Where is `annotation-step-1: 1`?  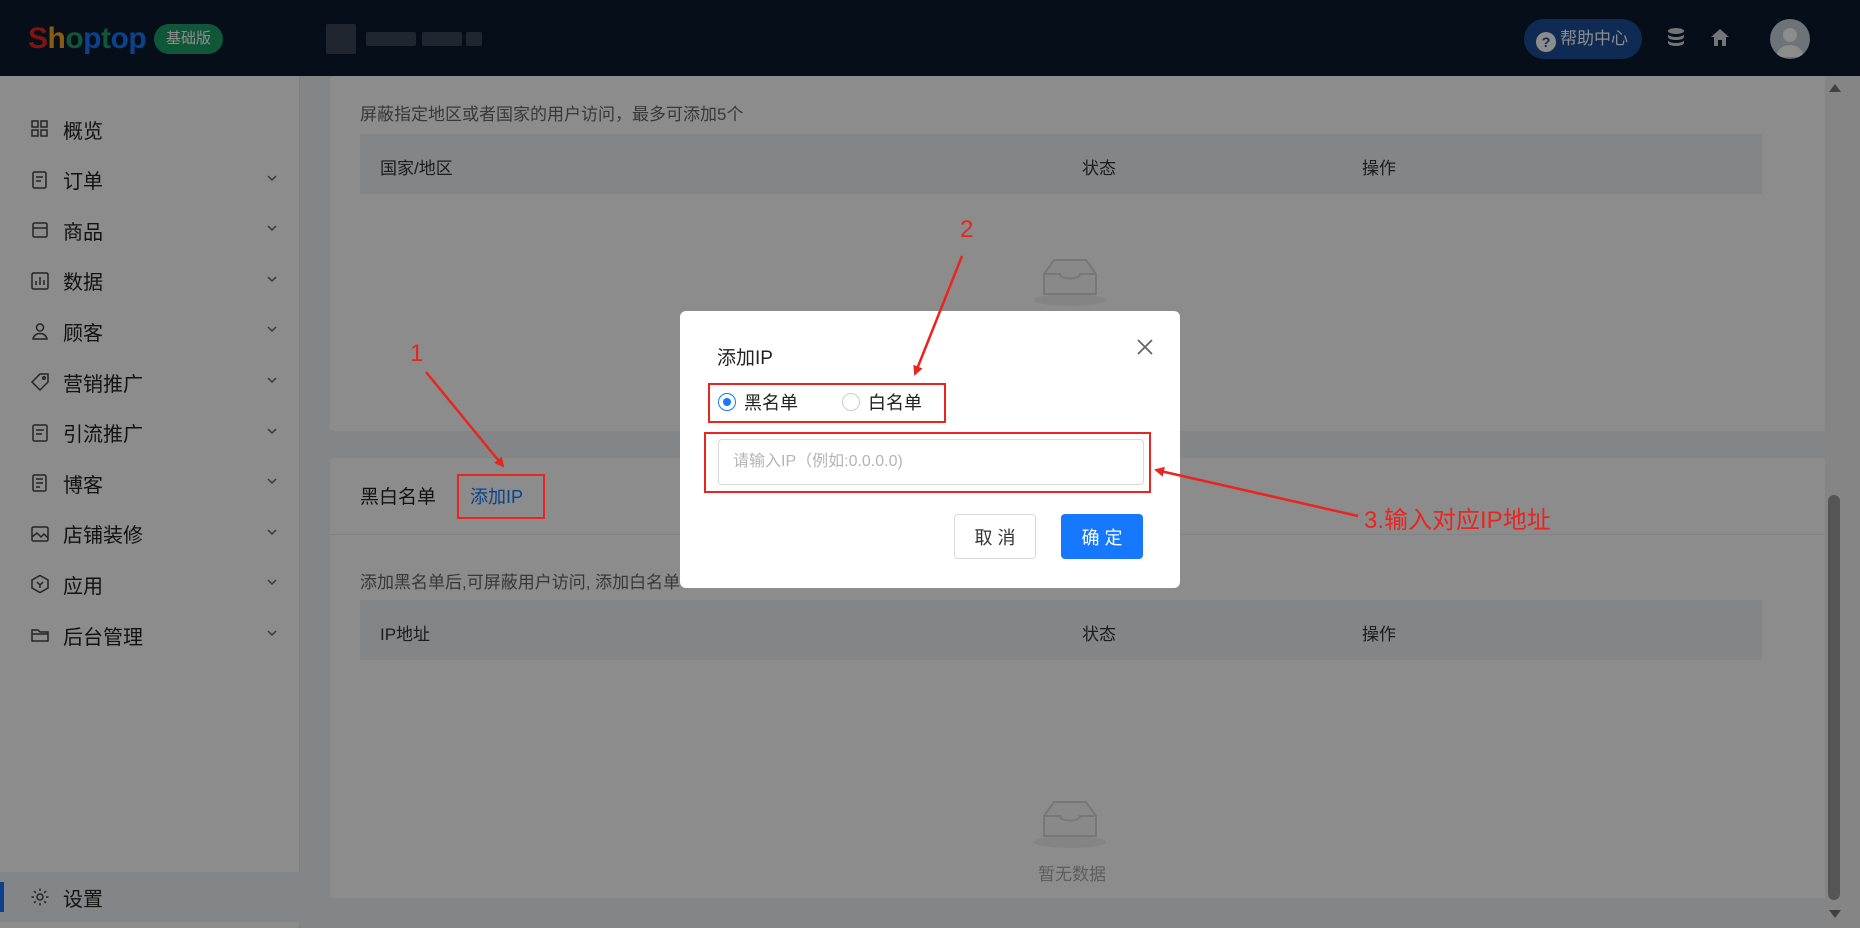
annotation-step-1: 1 is located at coordinates (417, 353).